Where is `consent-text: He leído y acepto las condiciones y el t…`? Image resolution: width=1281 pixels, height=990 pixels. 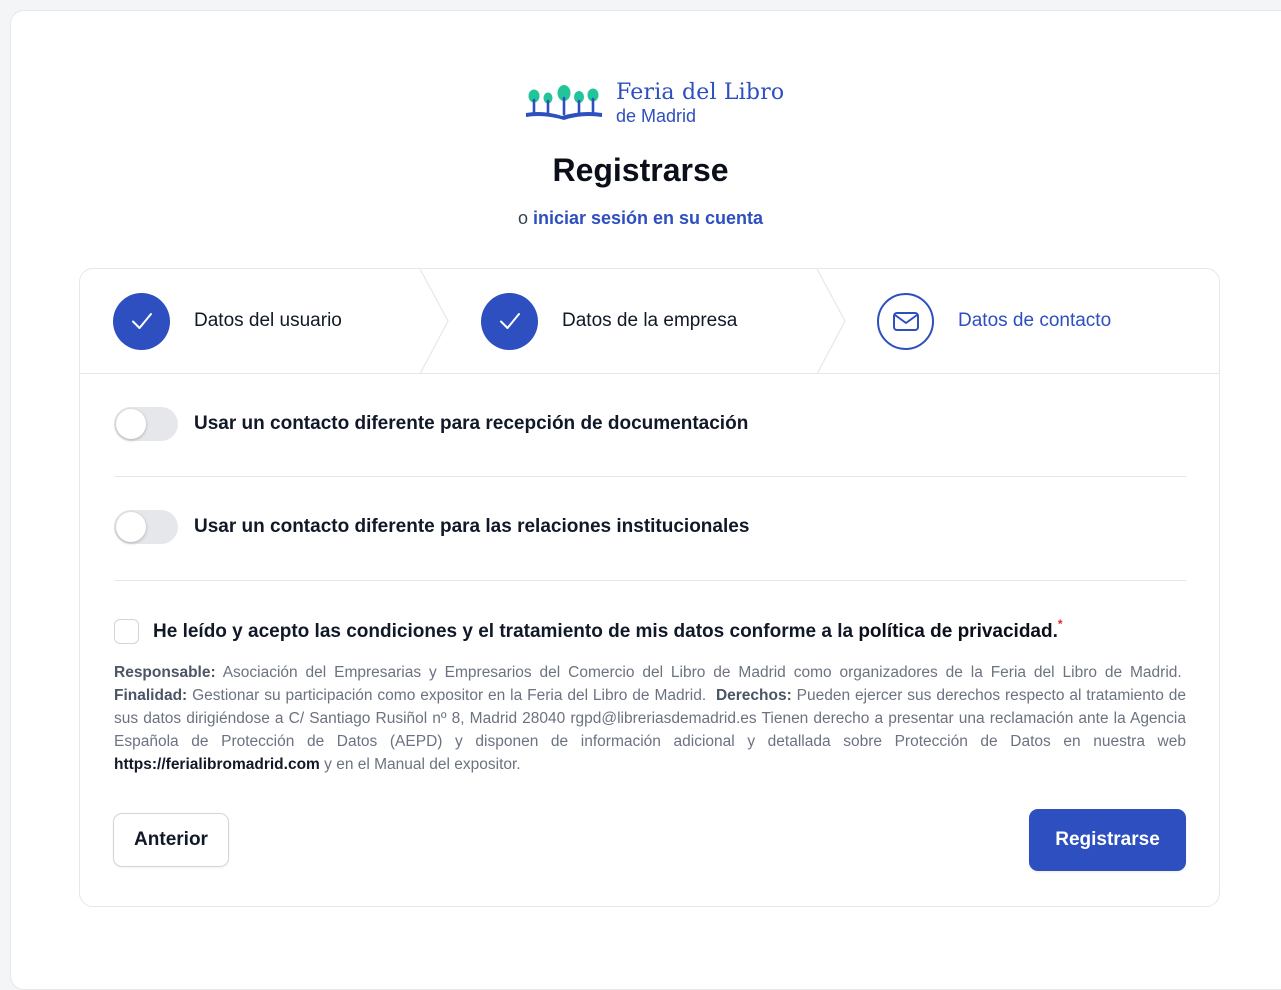
consent-text: He leído y acepto las condiciones y el t… is located at coordinates (608, 630).